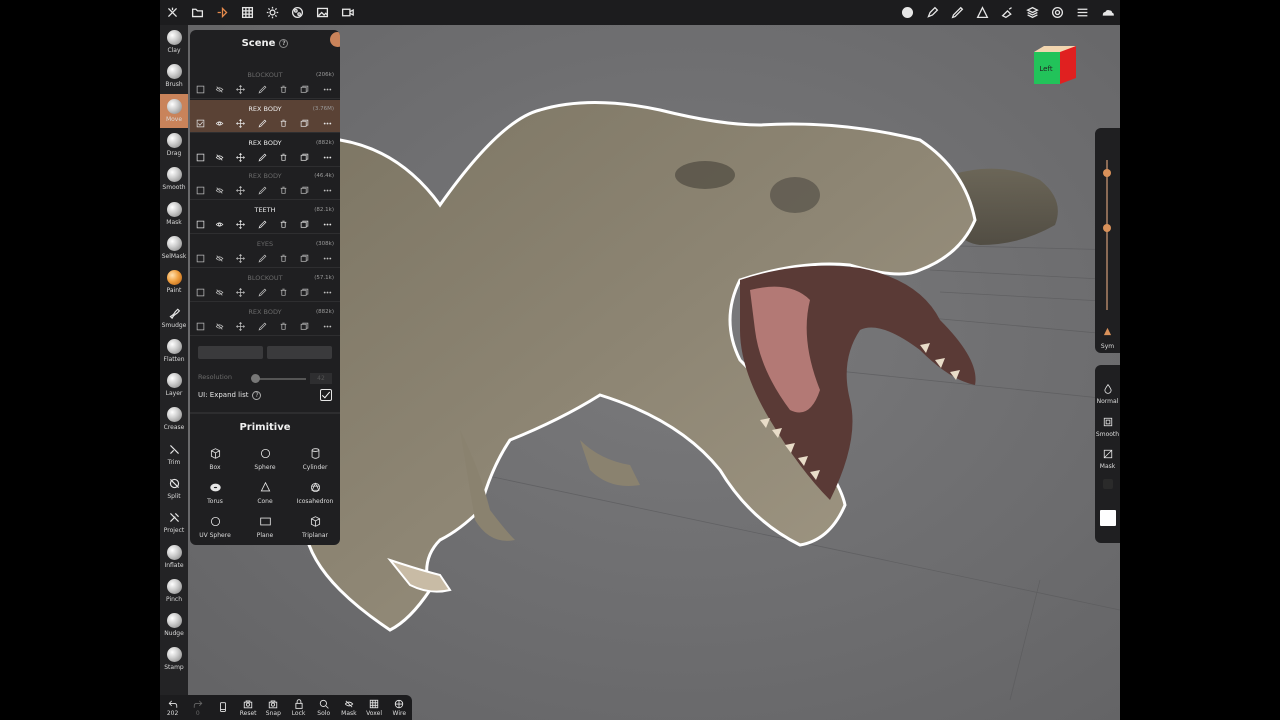 This screenshot has height=720, width=1280. What do you see at coordinates (265, 218) in the screenshot?
I see `layer-item: TEETH (82.1k)` at bounding box center [265, 218].